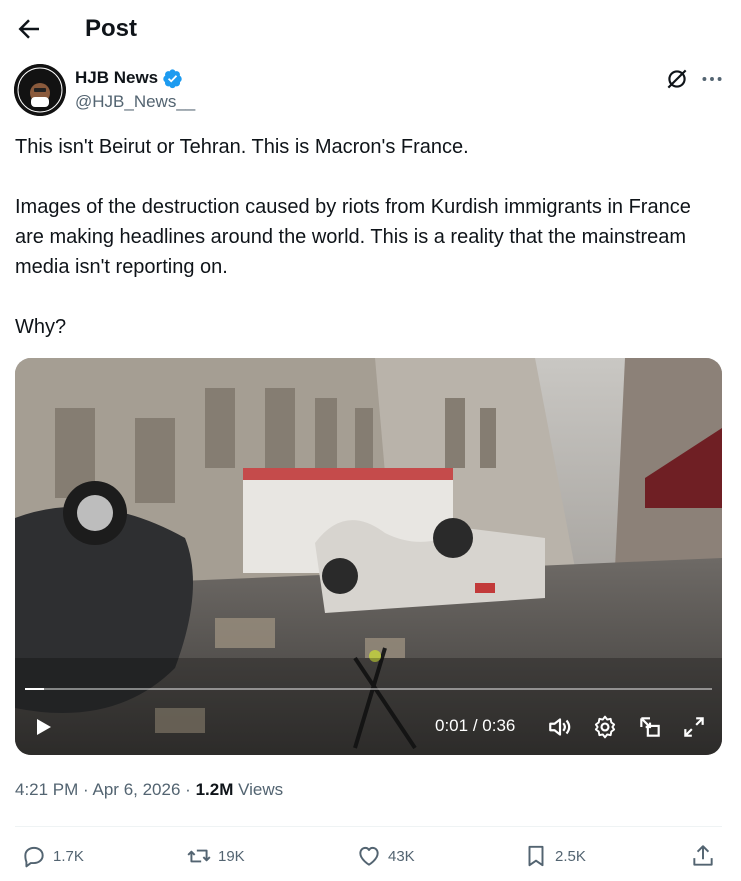  I want to click on share-icon, so click(703, 855).